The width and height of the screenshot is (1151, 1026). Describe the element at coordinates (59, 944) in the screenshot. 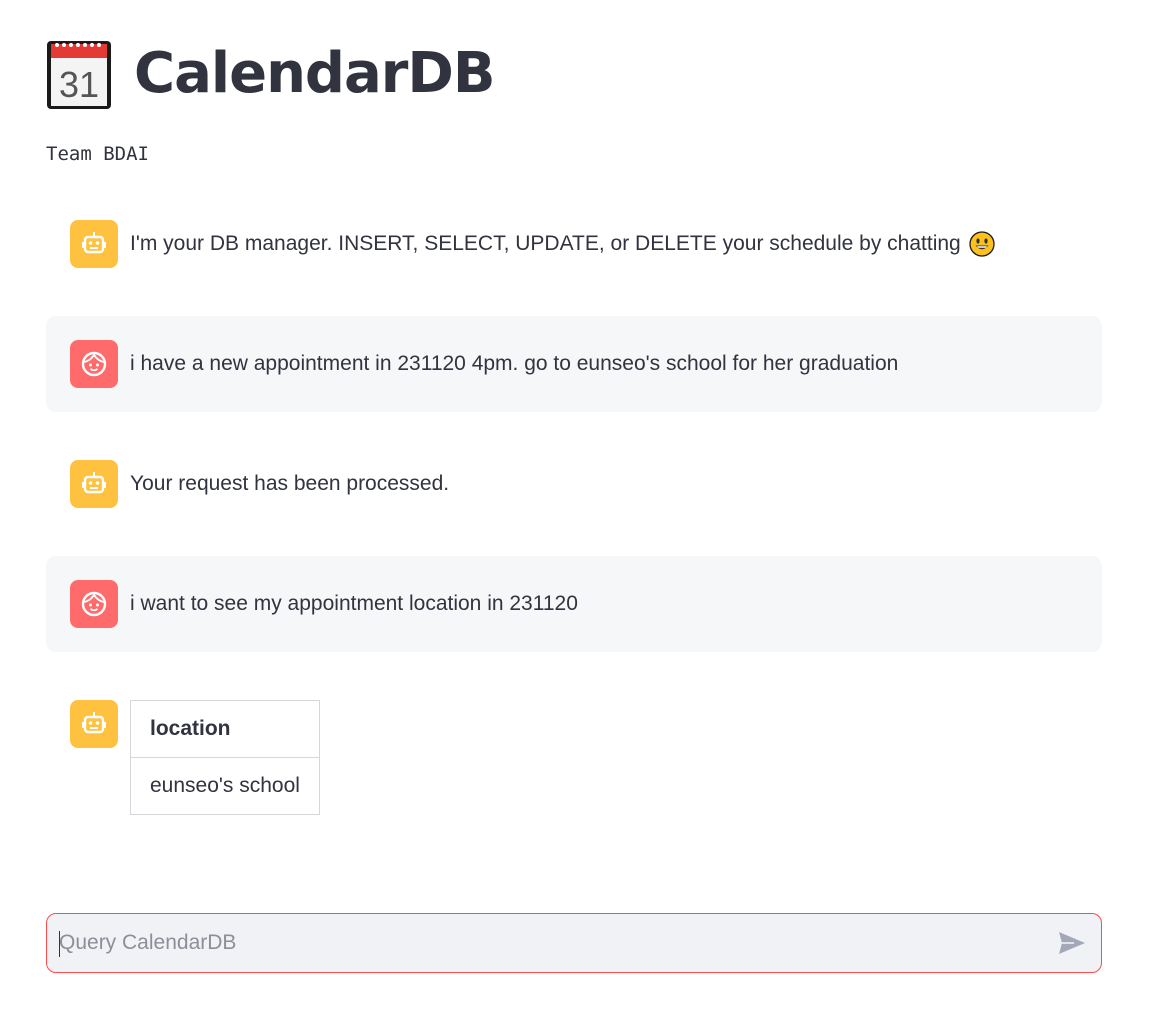

I see `text-caret` at that location.